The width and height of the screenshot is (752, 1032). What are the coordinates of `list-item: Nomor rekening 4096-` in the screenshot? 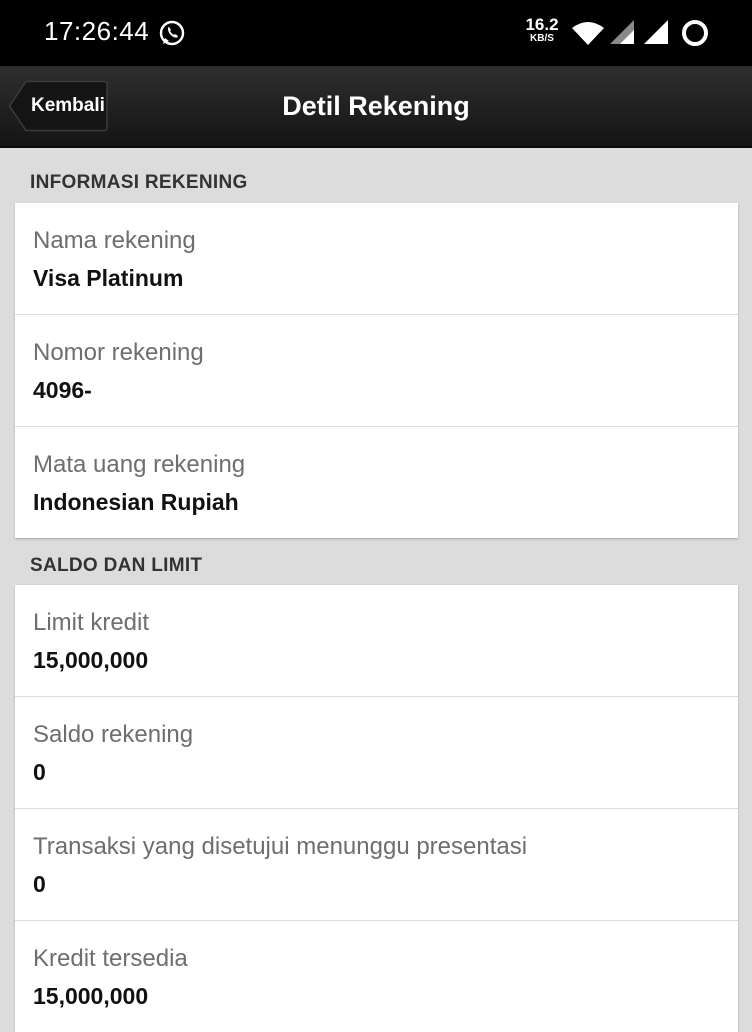 It's located at (376, 371).